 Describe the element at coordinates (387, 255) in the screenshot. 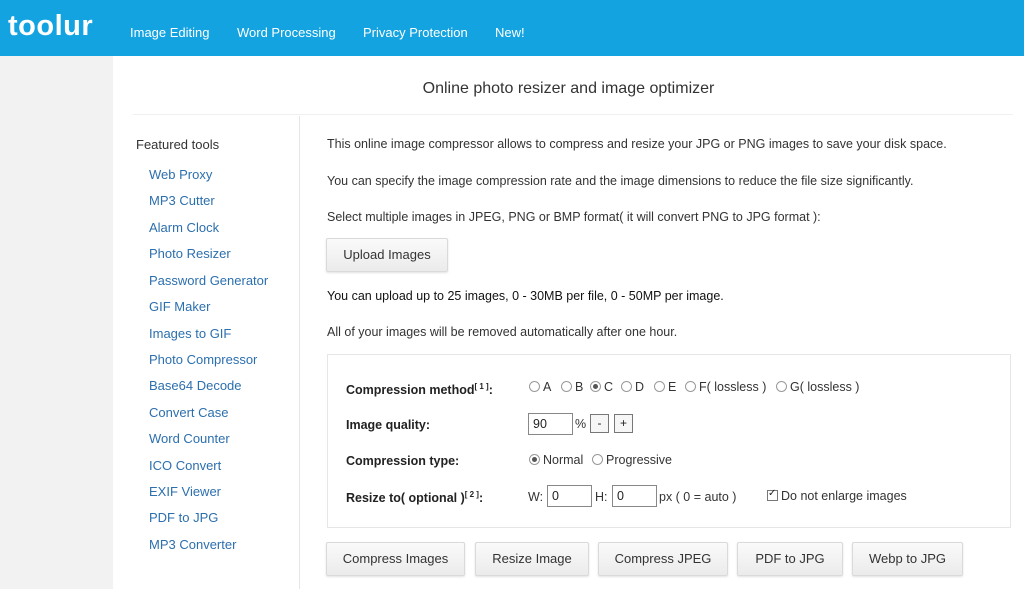

I see `upload-images-button: Upload Images` at that location.